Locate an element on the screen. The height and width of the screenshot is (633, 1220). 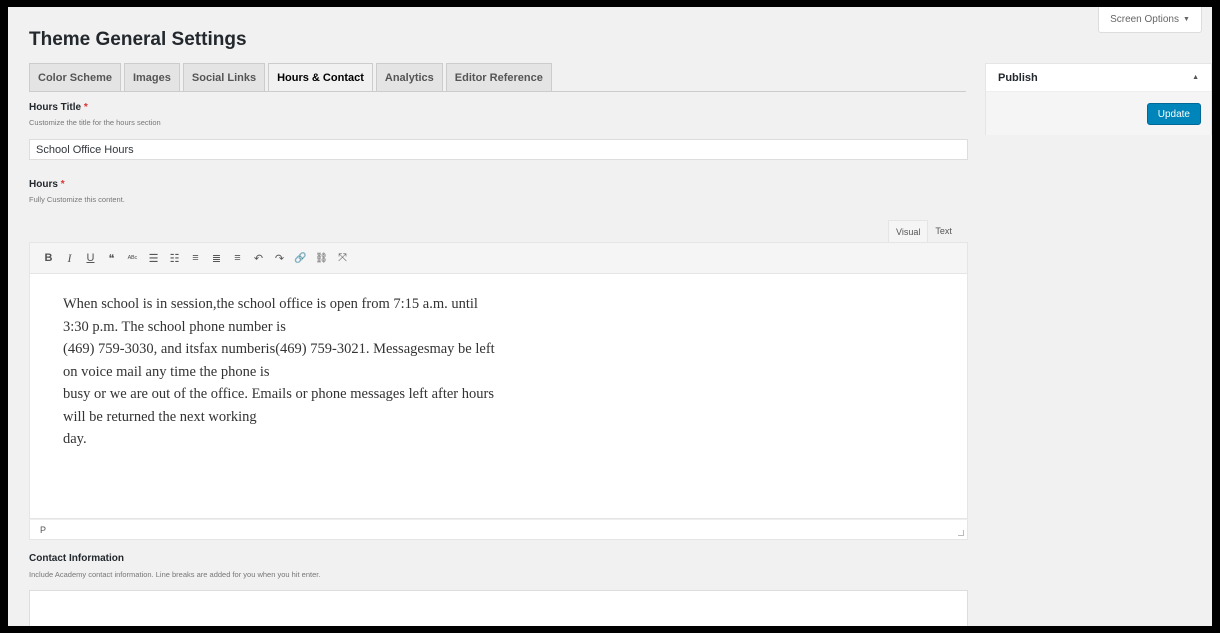
publish-box: Publish ▲ Update is located at coordinates (1098, 99).